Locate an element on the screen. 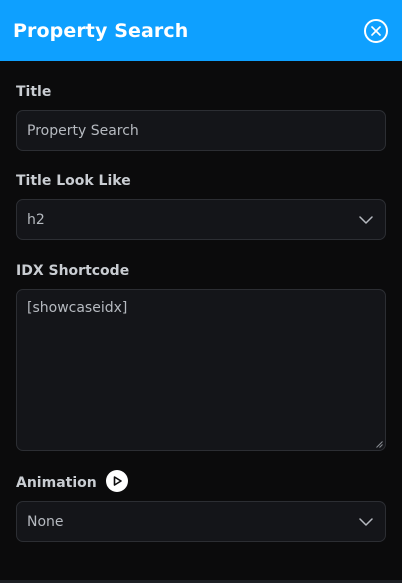 The image size is (402, 583). title-input: Property Search is located at coordinates (201, 130).